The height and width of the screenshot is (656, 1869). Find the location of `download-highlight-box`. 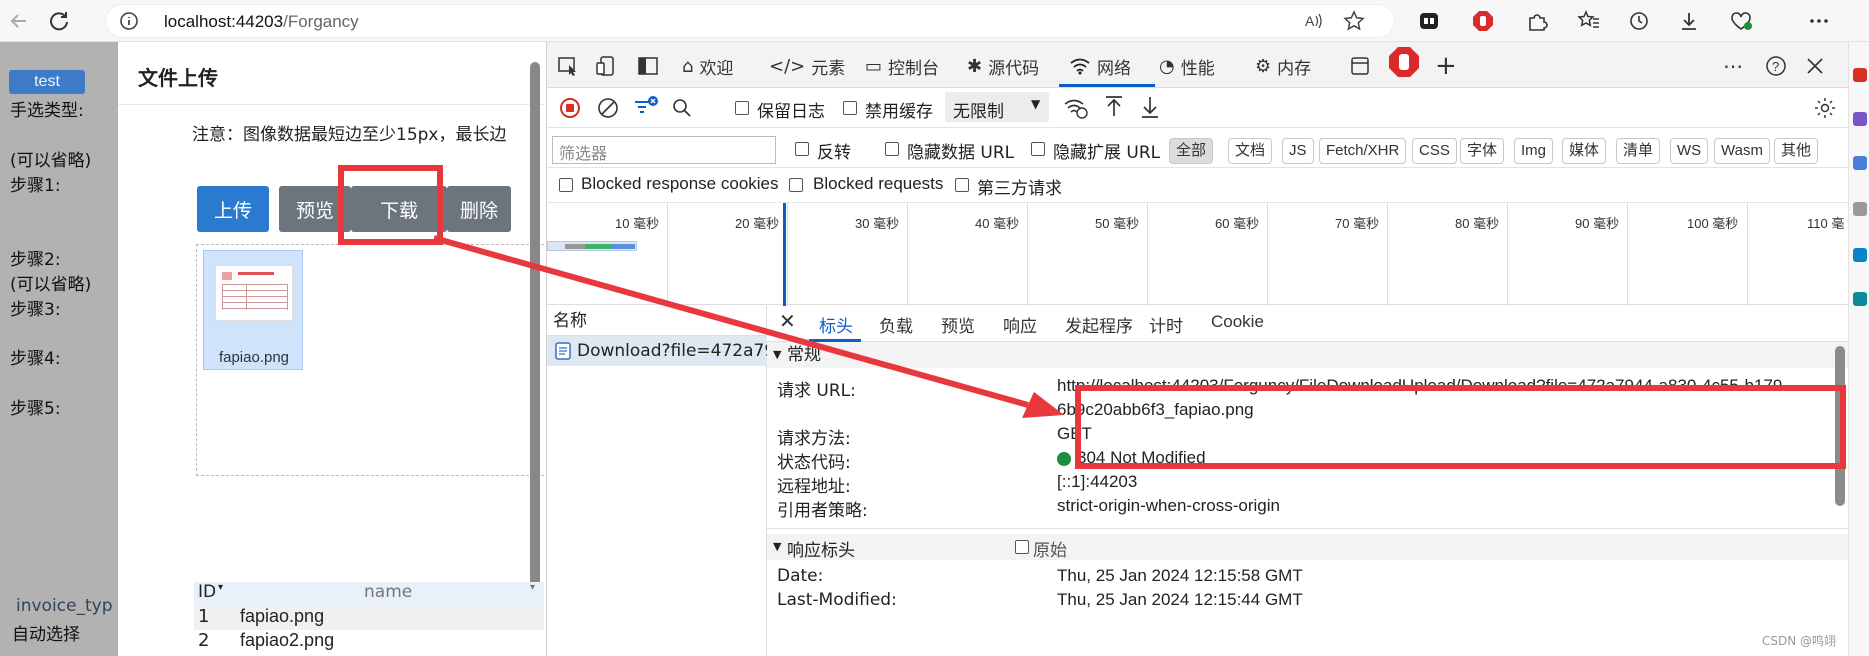

download-highlight-box is located at coordinates (390, 205).